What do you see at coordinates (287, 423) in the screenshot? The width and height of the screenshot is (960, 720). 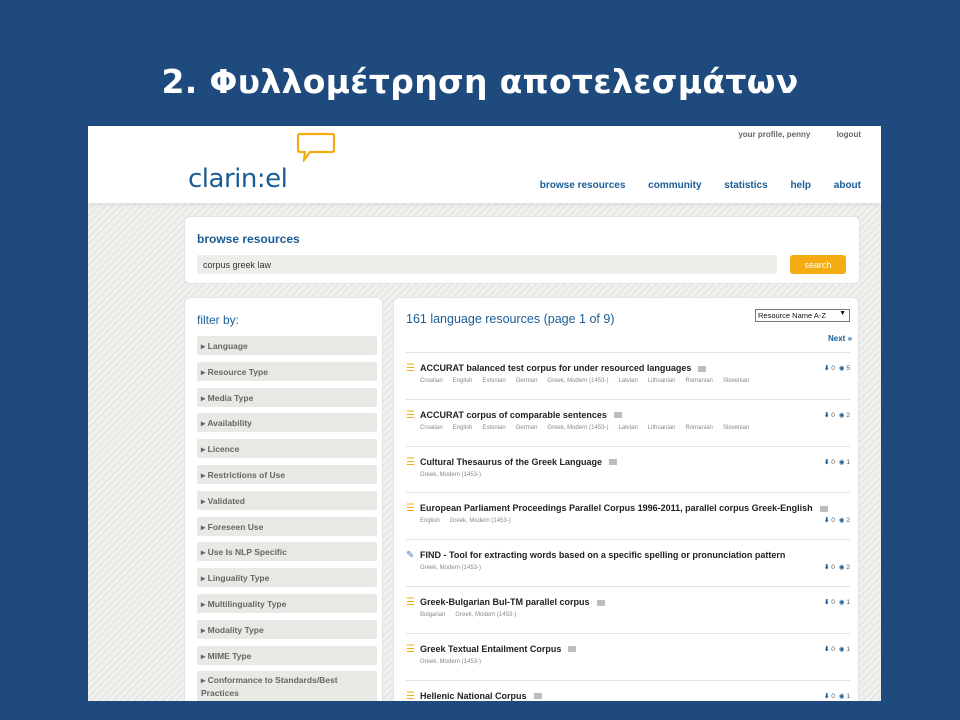 I see `filter-item: ▸ Availability` at bounding box center [287, 423].